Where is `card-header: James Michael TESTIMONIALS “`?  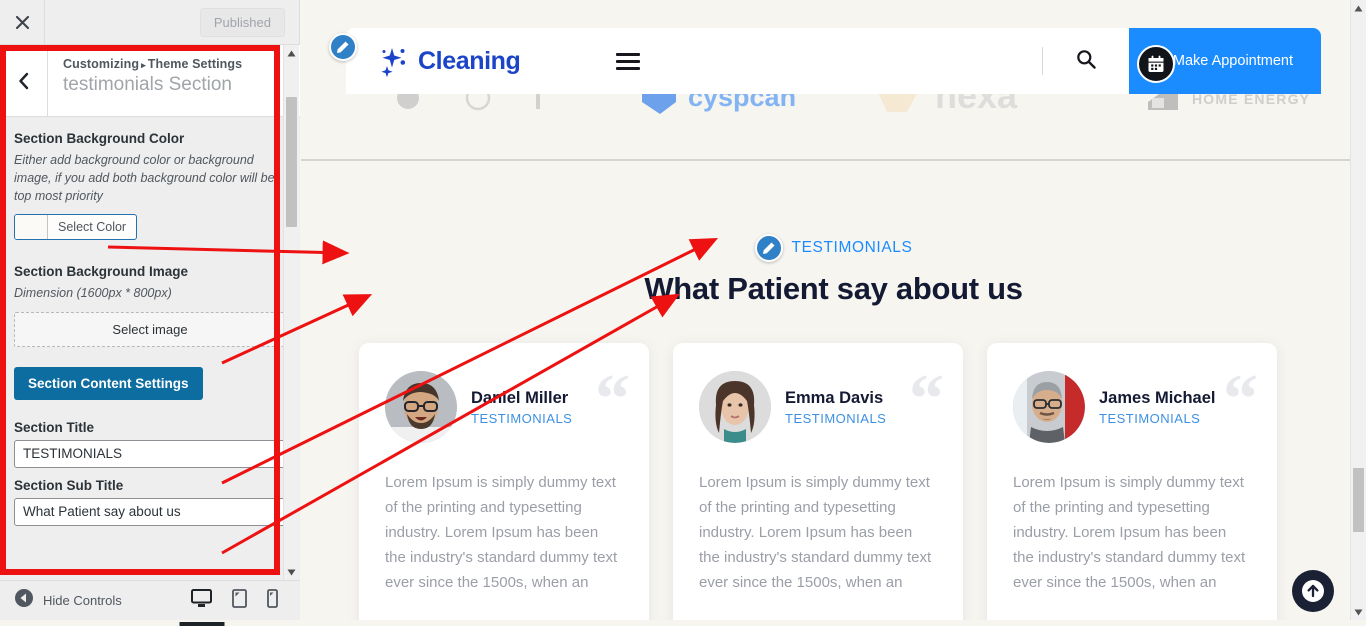 card-header: James Michael TESTIMONIALS “ is located at coordinates (1135, 404).